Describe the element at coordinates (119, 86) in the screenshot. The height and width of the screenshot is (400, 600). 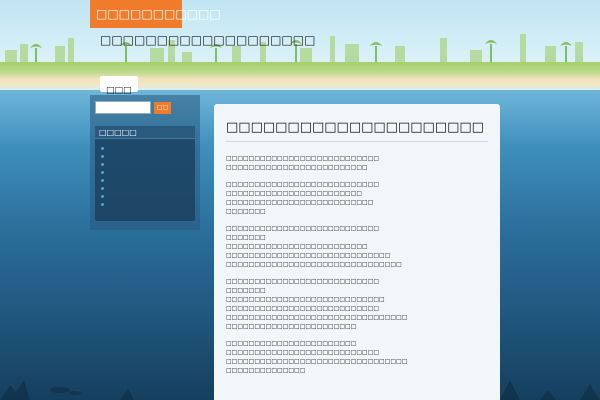
I see `main-nav: □□□` at that location.